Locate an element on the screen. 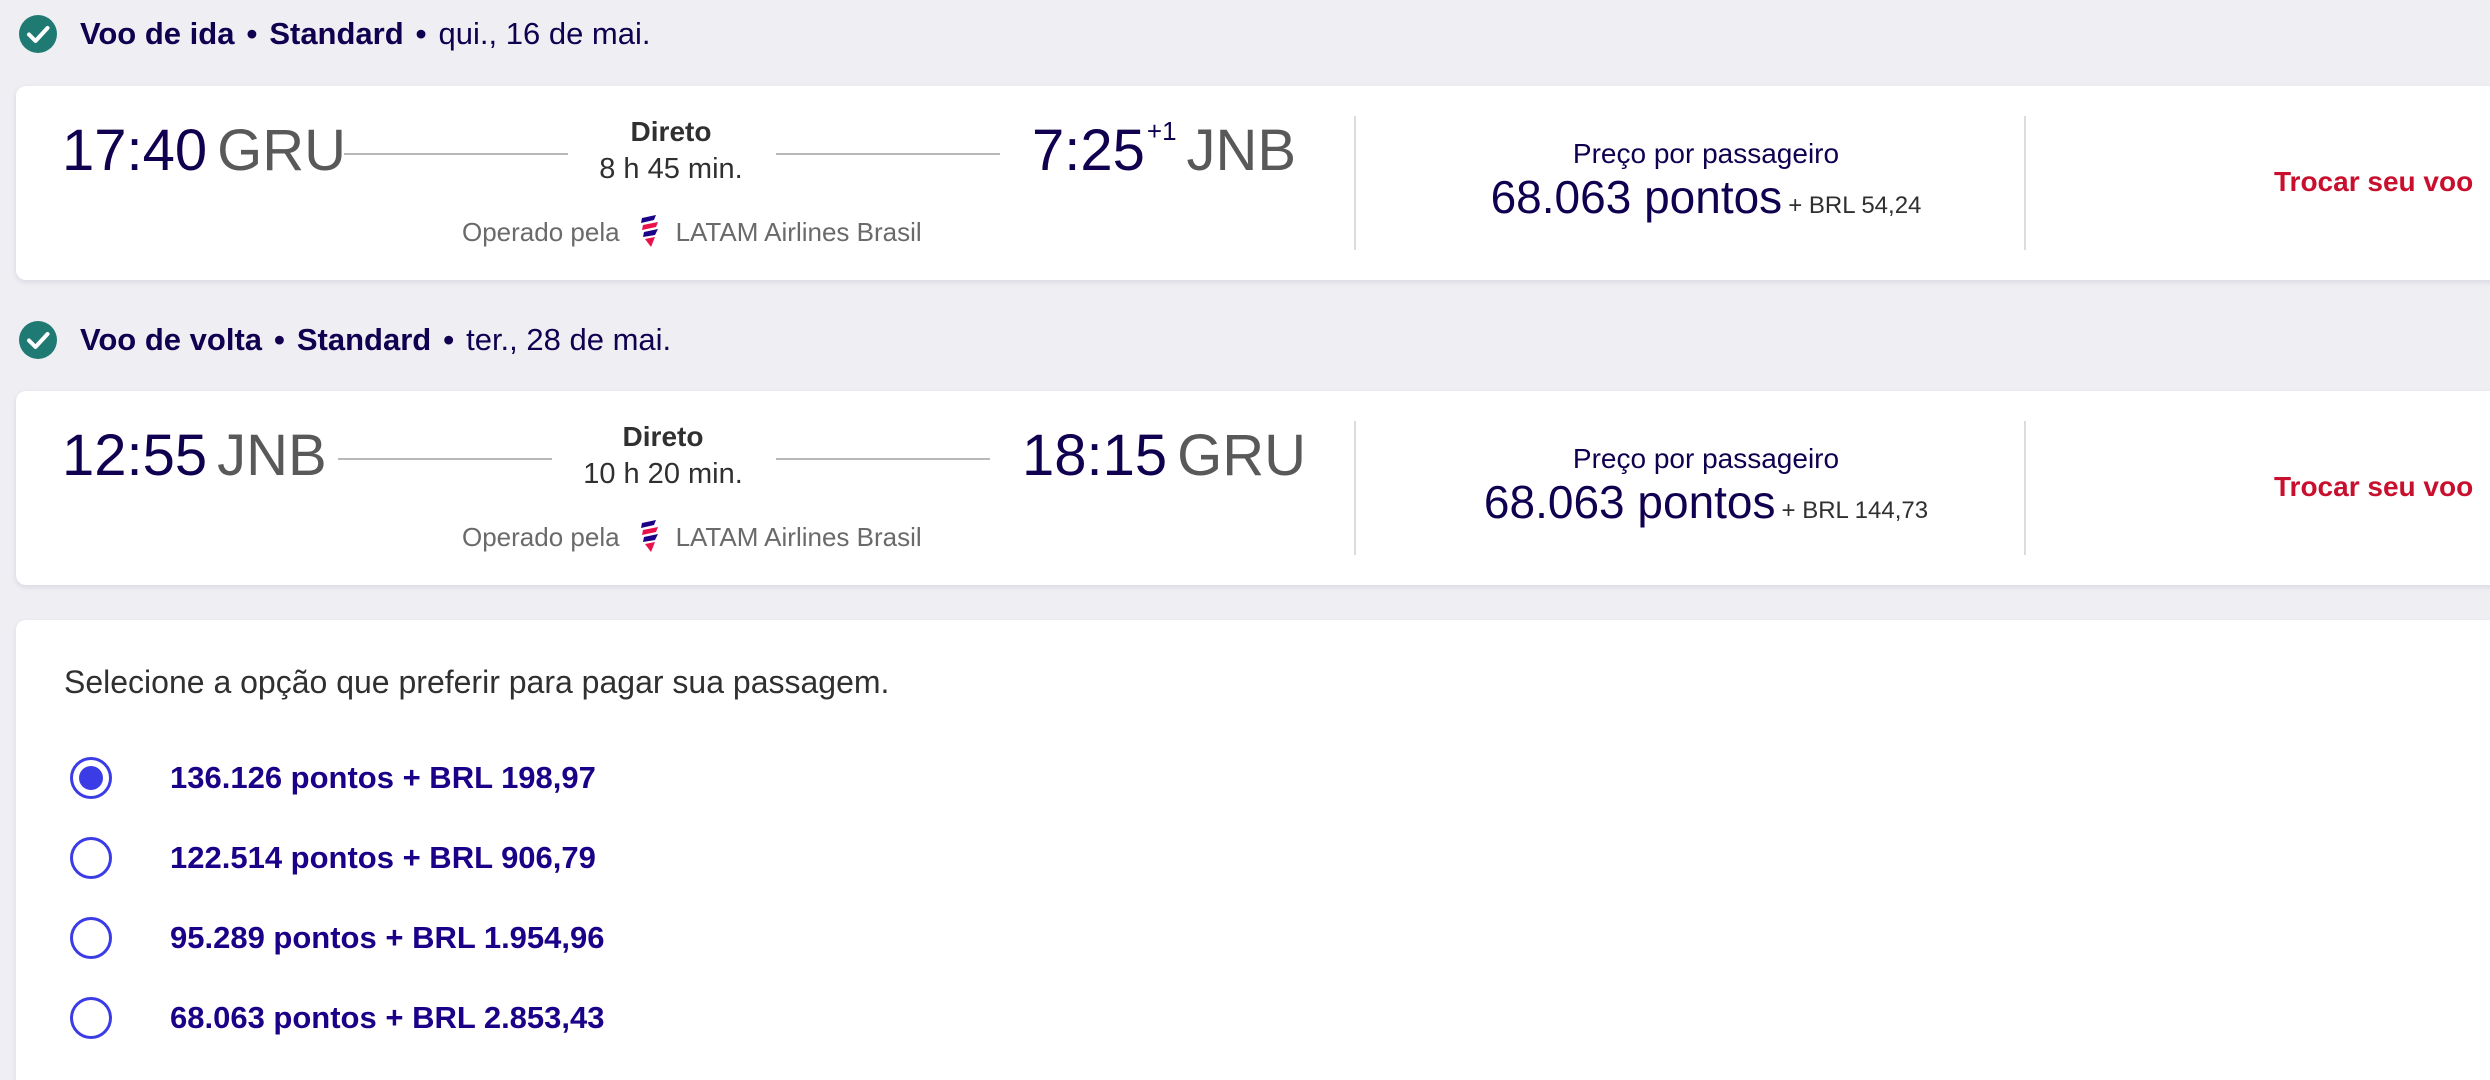 The height and width of the screenshot is (1080, 2490). return-title: Voo de volta is located at coordinates (171, 339).